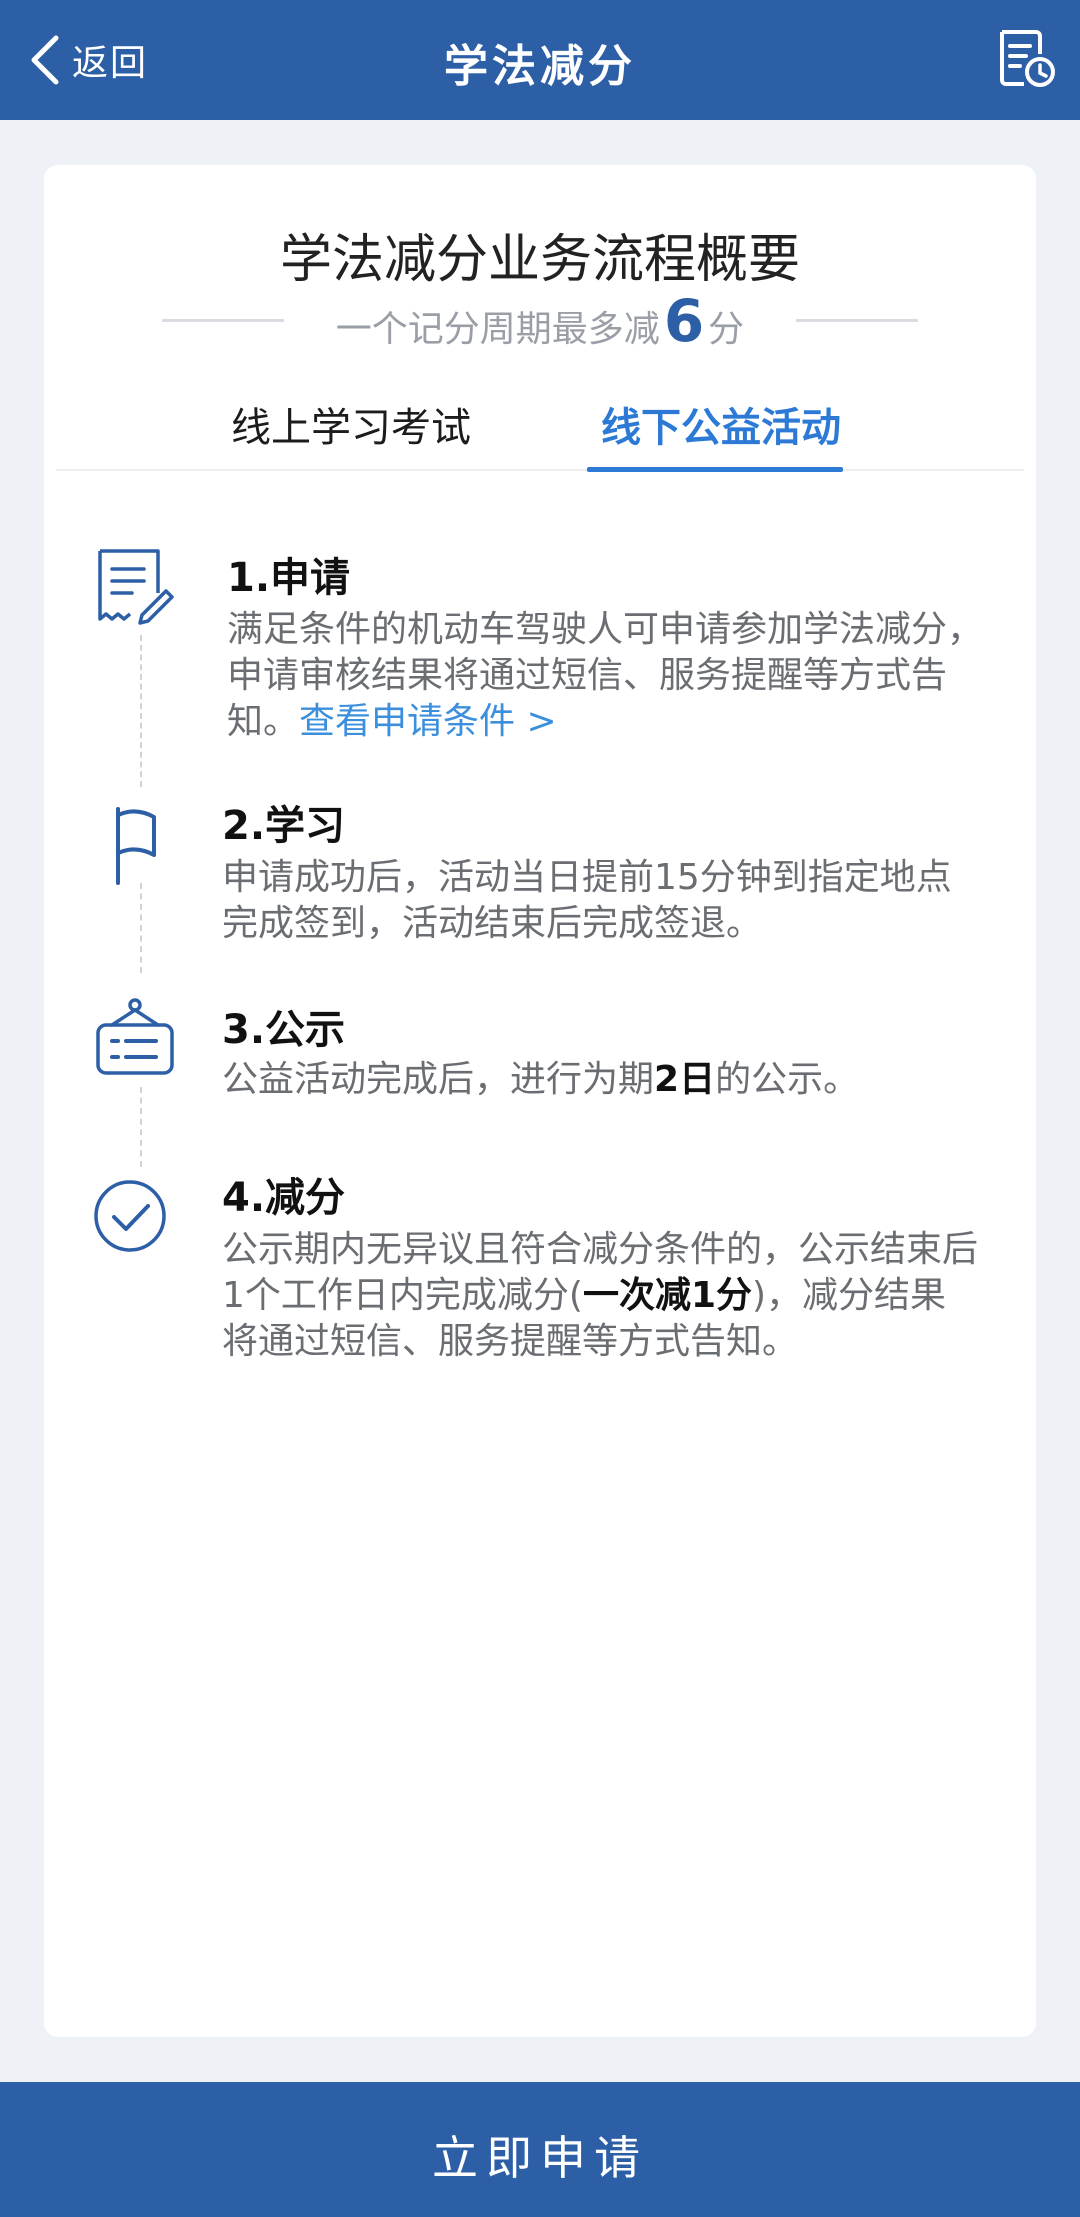  I want to click on step-description-after: 的公示。, so click(787, 1079).